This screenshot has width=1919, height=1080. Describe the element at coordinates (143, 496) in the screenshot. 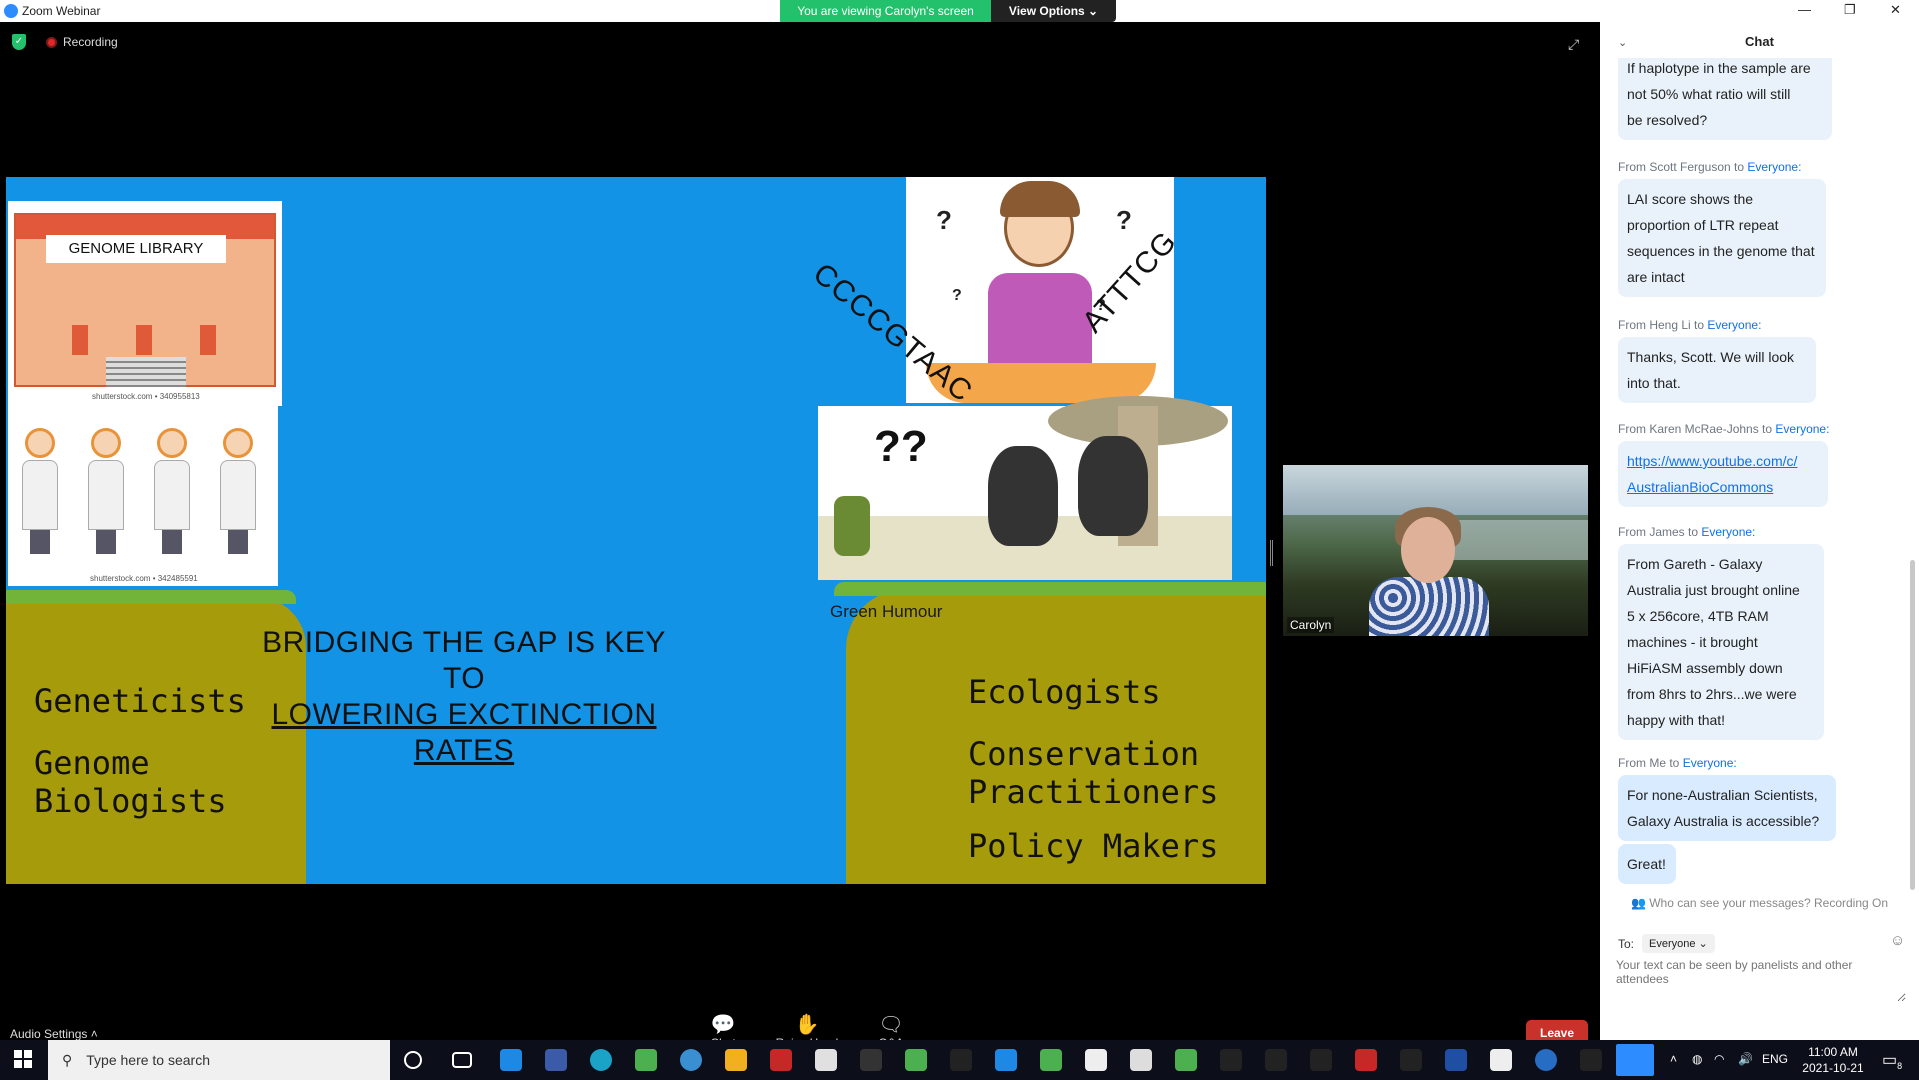

I see `scientists-image: shutterstock.com • 342485591` at that location.